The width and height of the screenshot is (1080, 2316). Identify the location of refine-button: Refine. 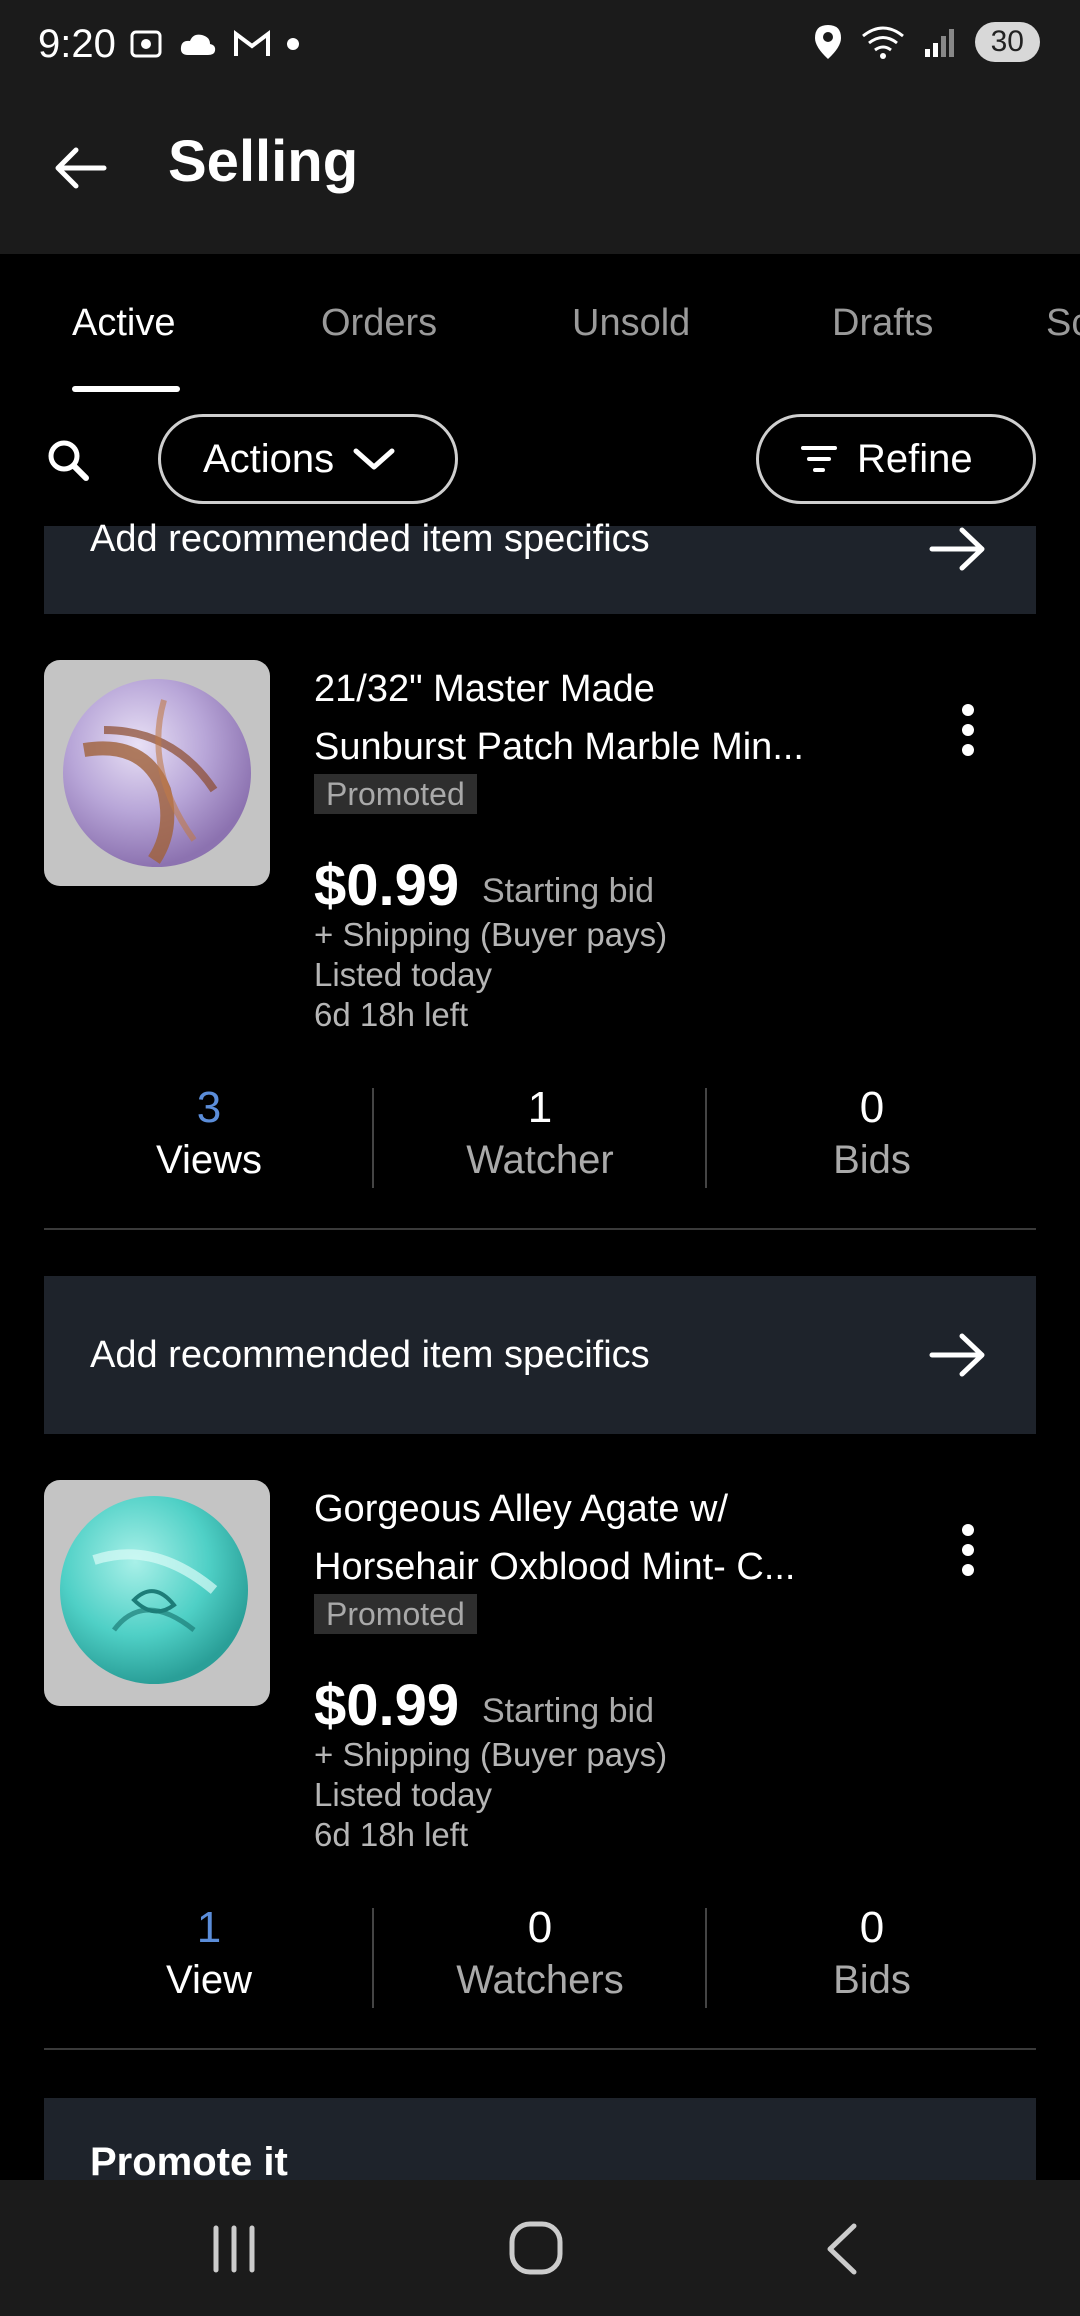
(896, 459).